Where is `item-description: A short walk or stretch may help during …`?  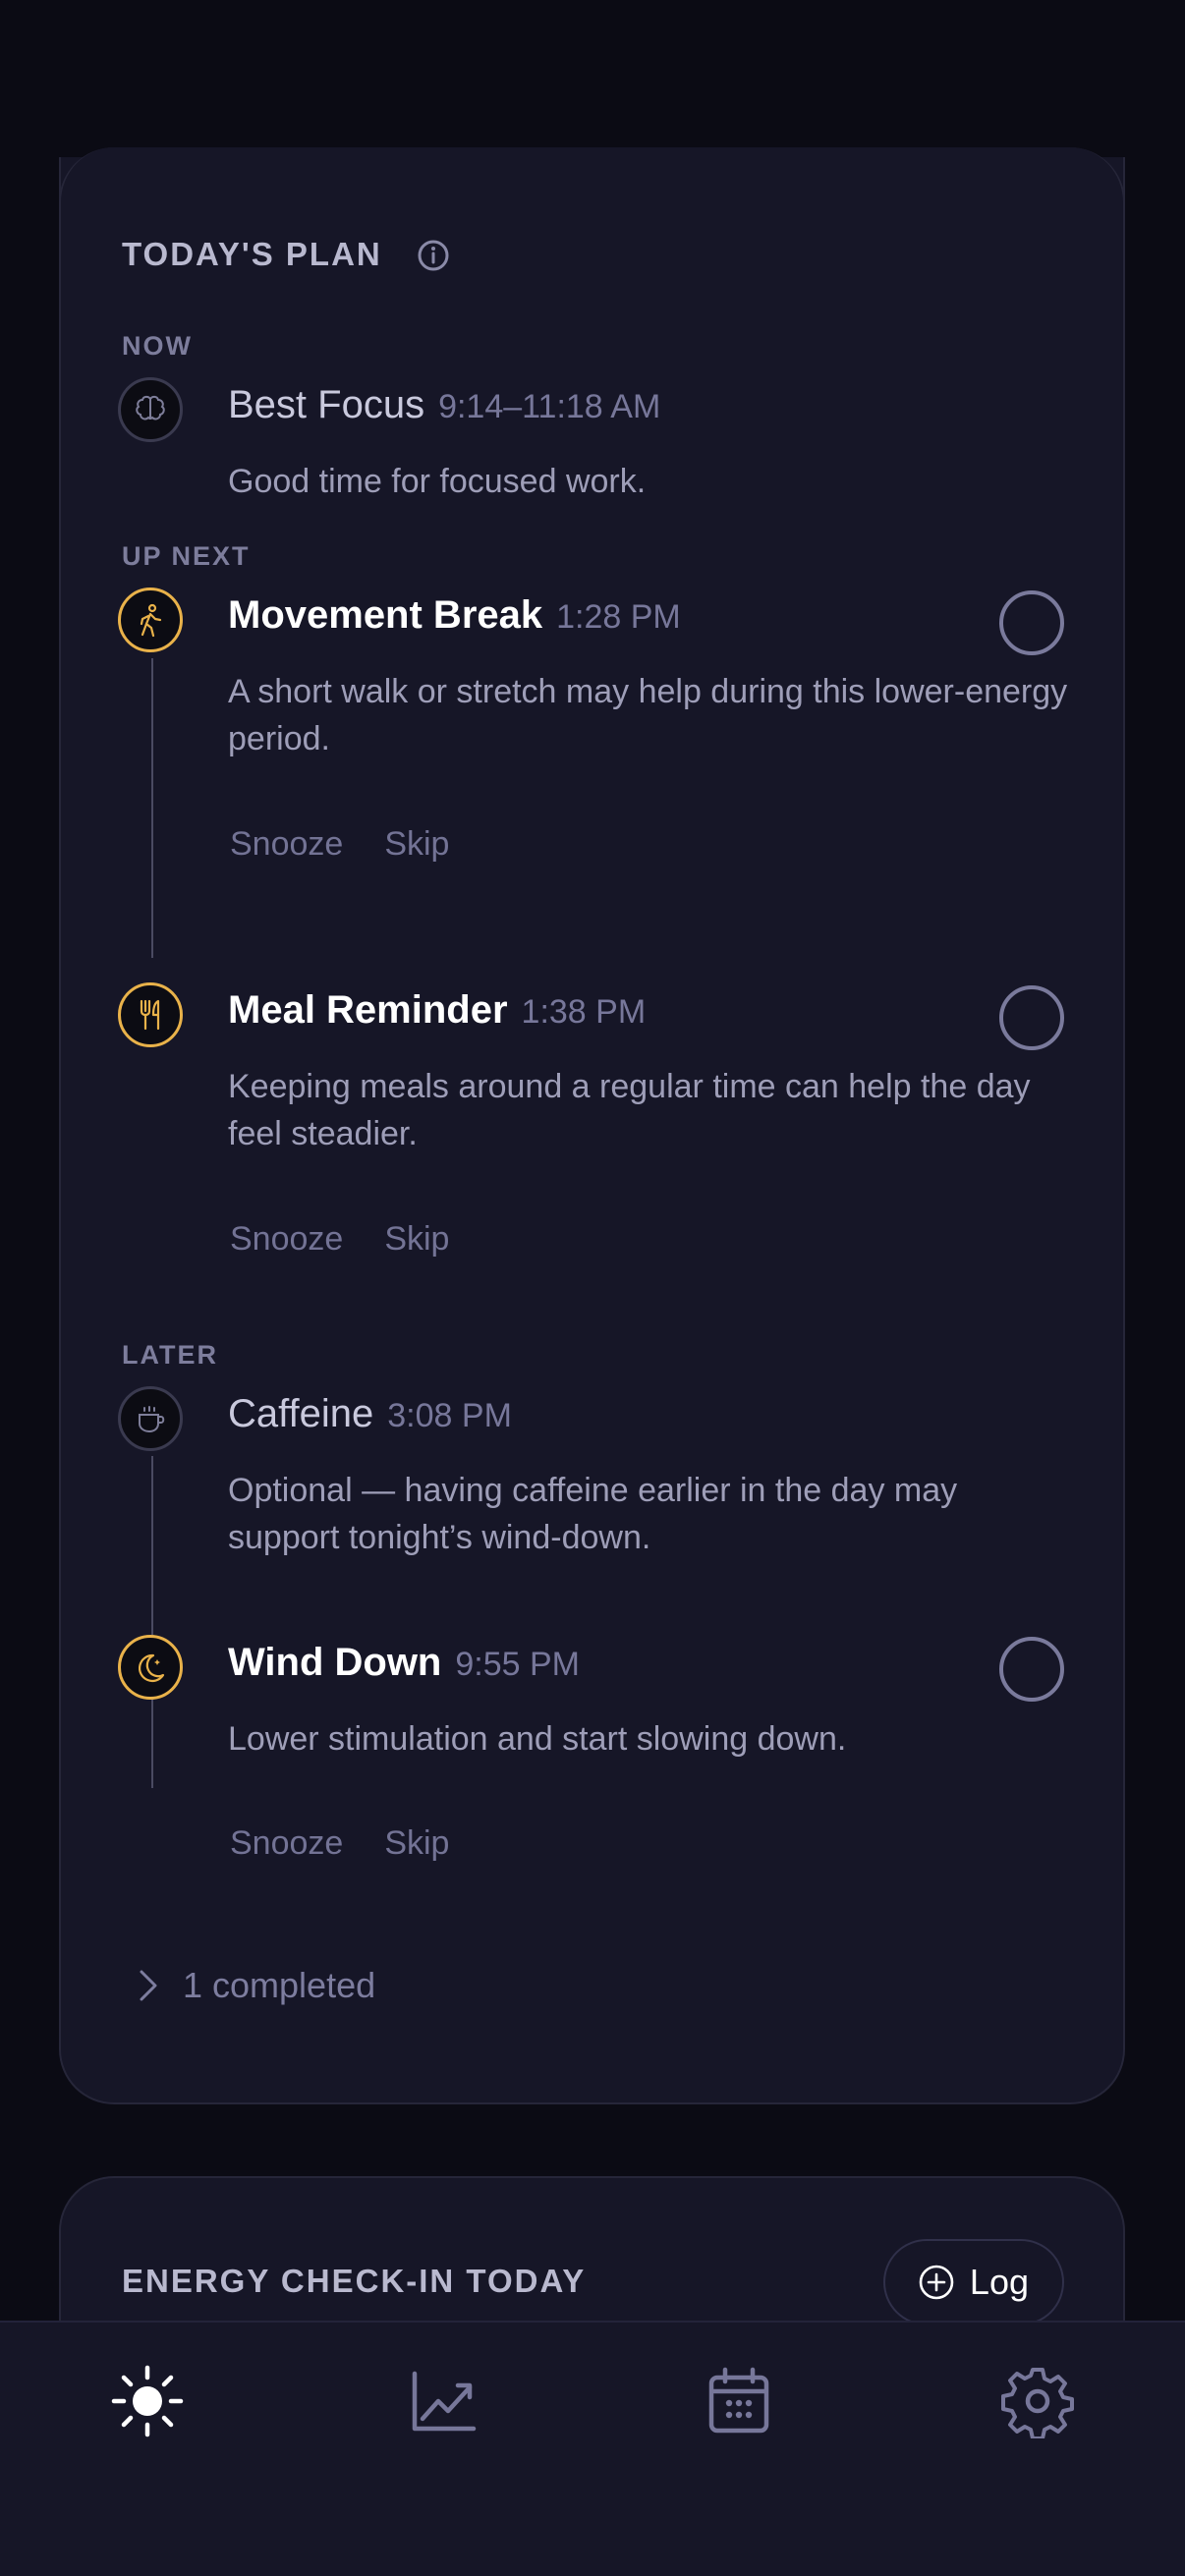 item-description: A short walk or stretch may help during … is located at coordinates (648, 715).